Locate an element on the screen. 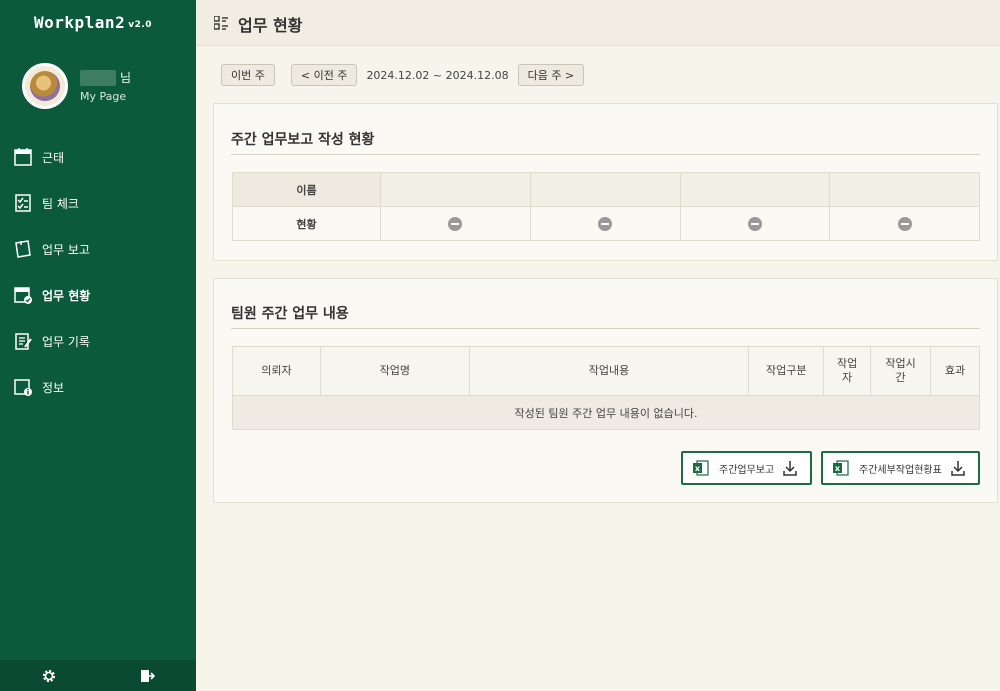 This screenshot has width=1000, height=691. table-row: 현황 is located at coordinates (606, 223).